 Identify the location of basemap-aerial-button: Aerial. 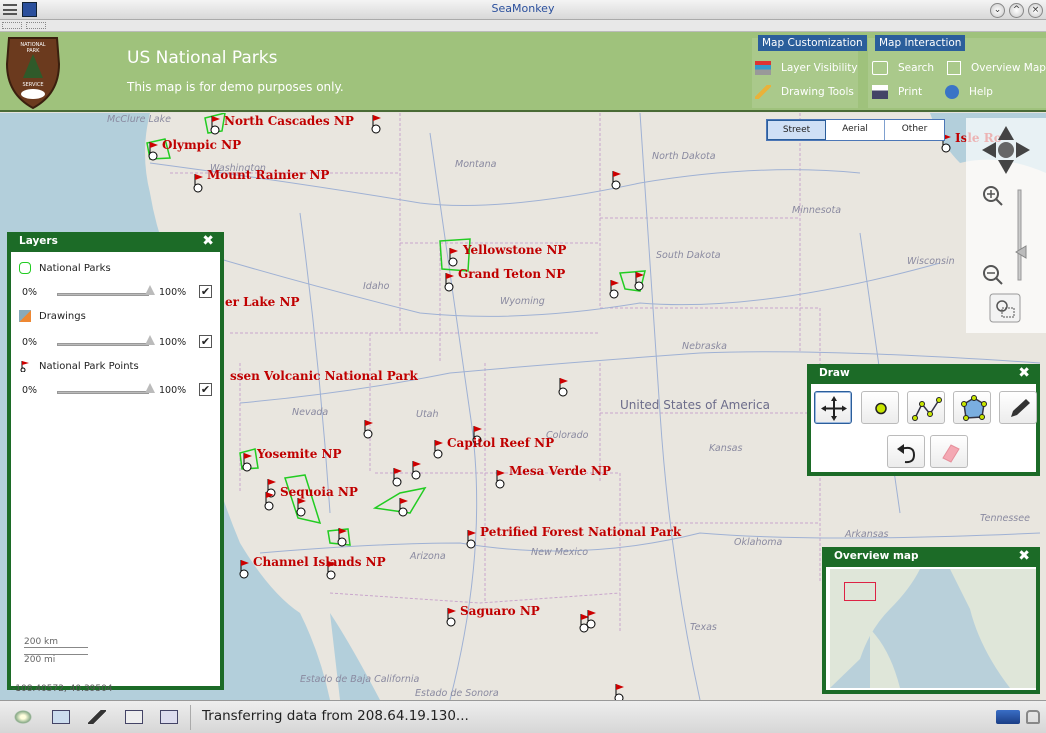
(855, 130).